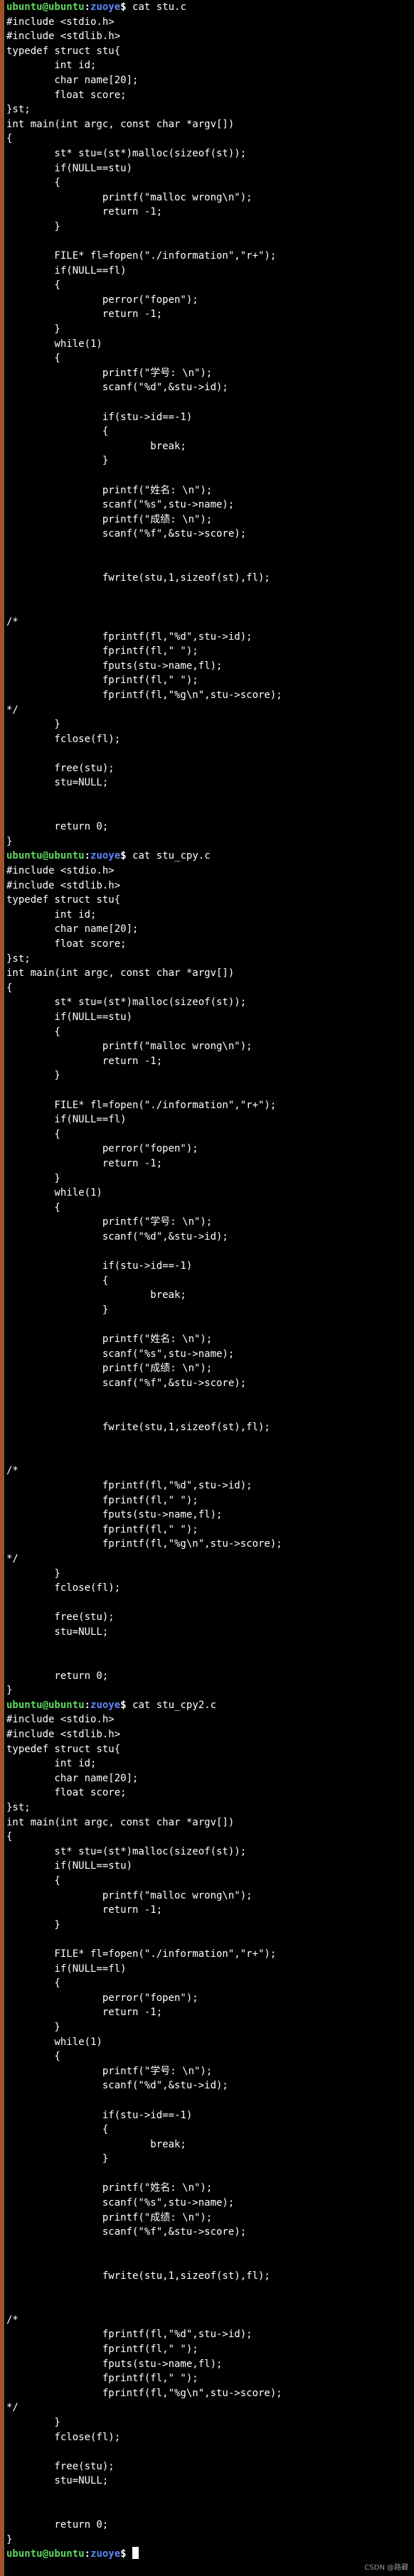  What do you see at coordinates (109, 373) in the screenshot?
I see `code-line: printf("学号: \n");` at bounding box center [109, 373].